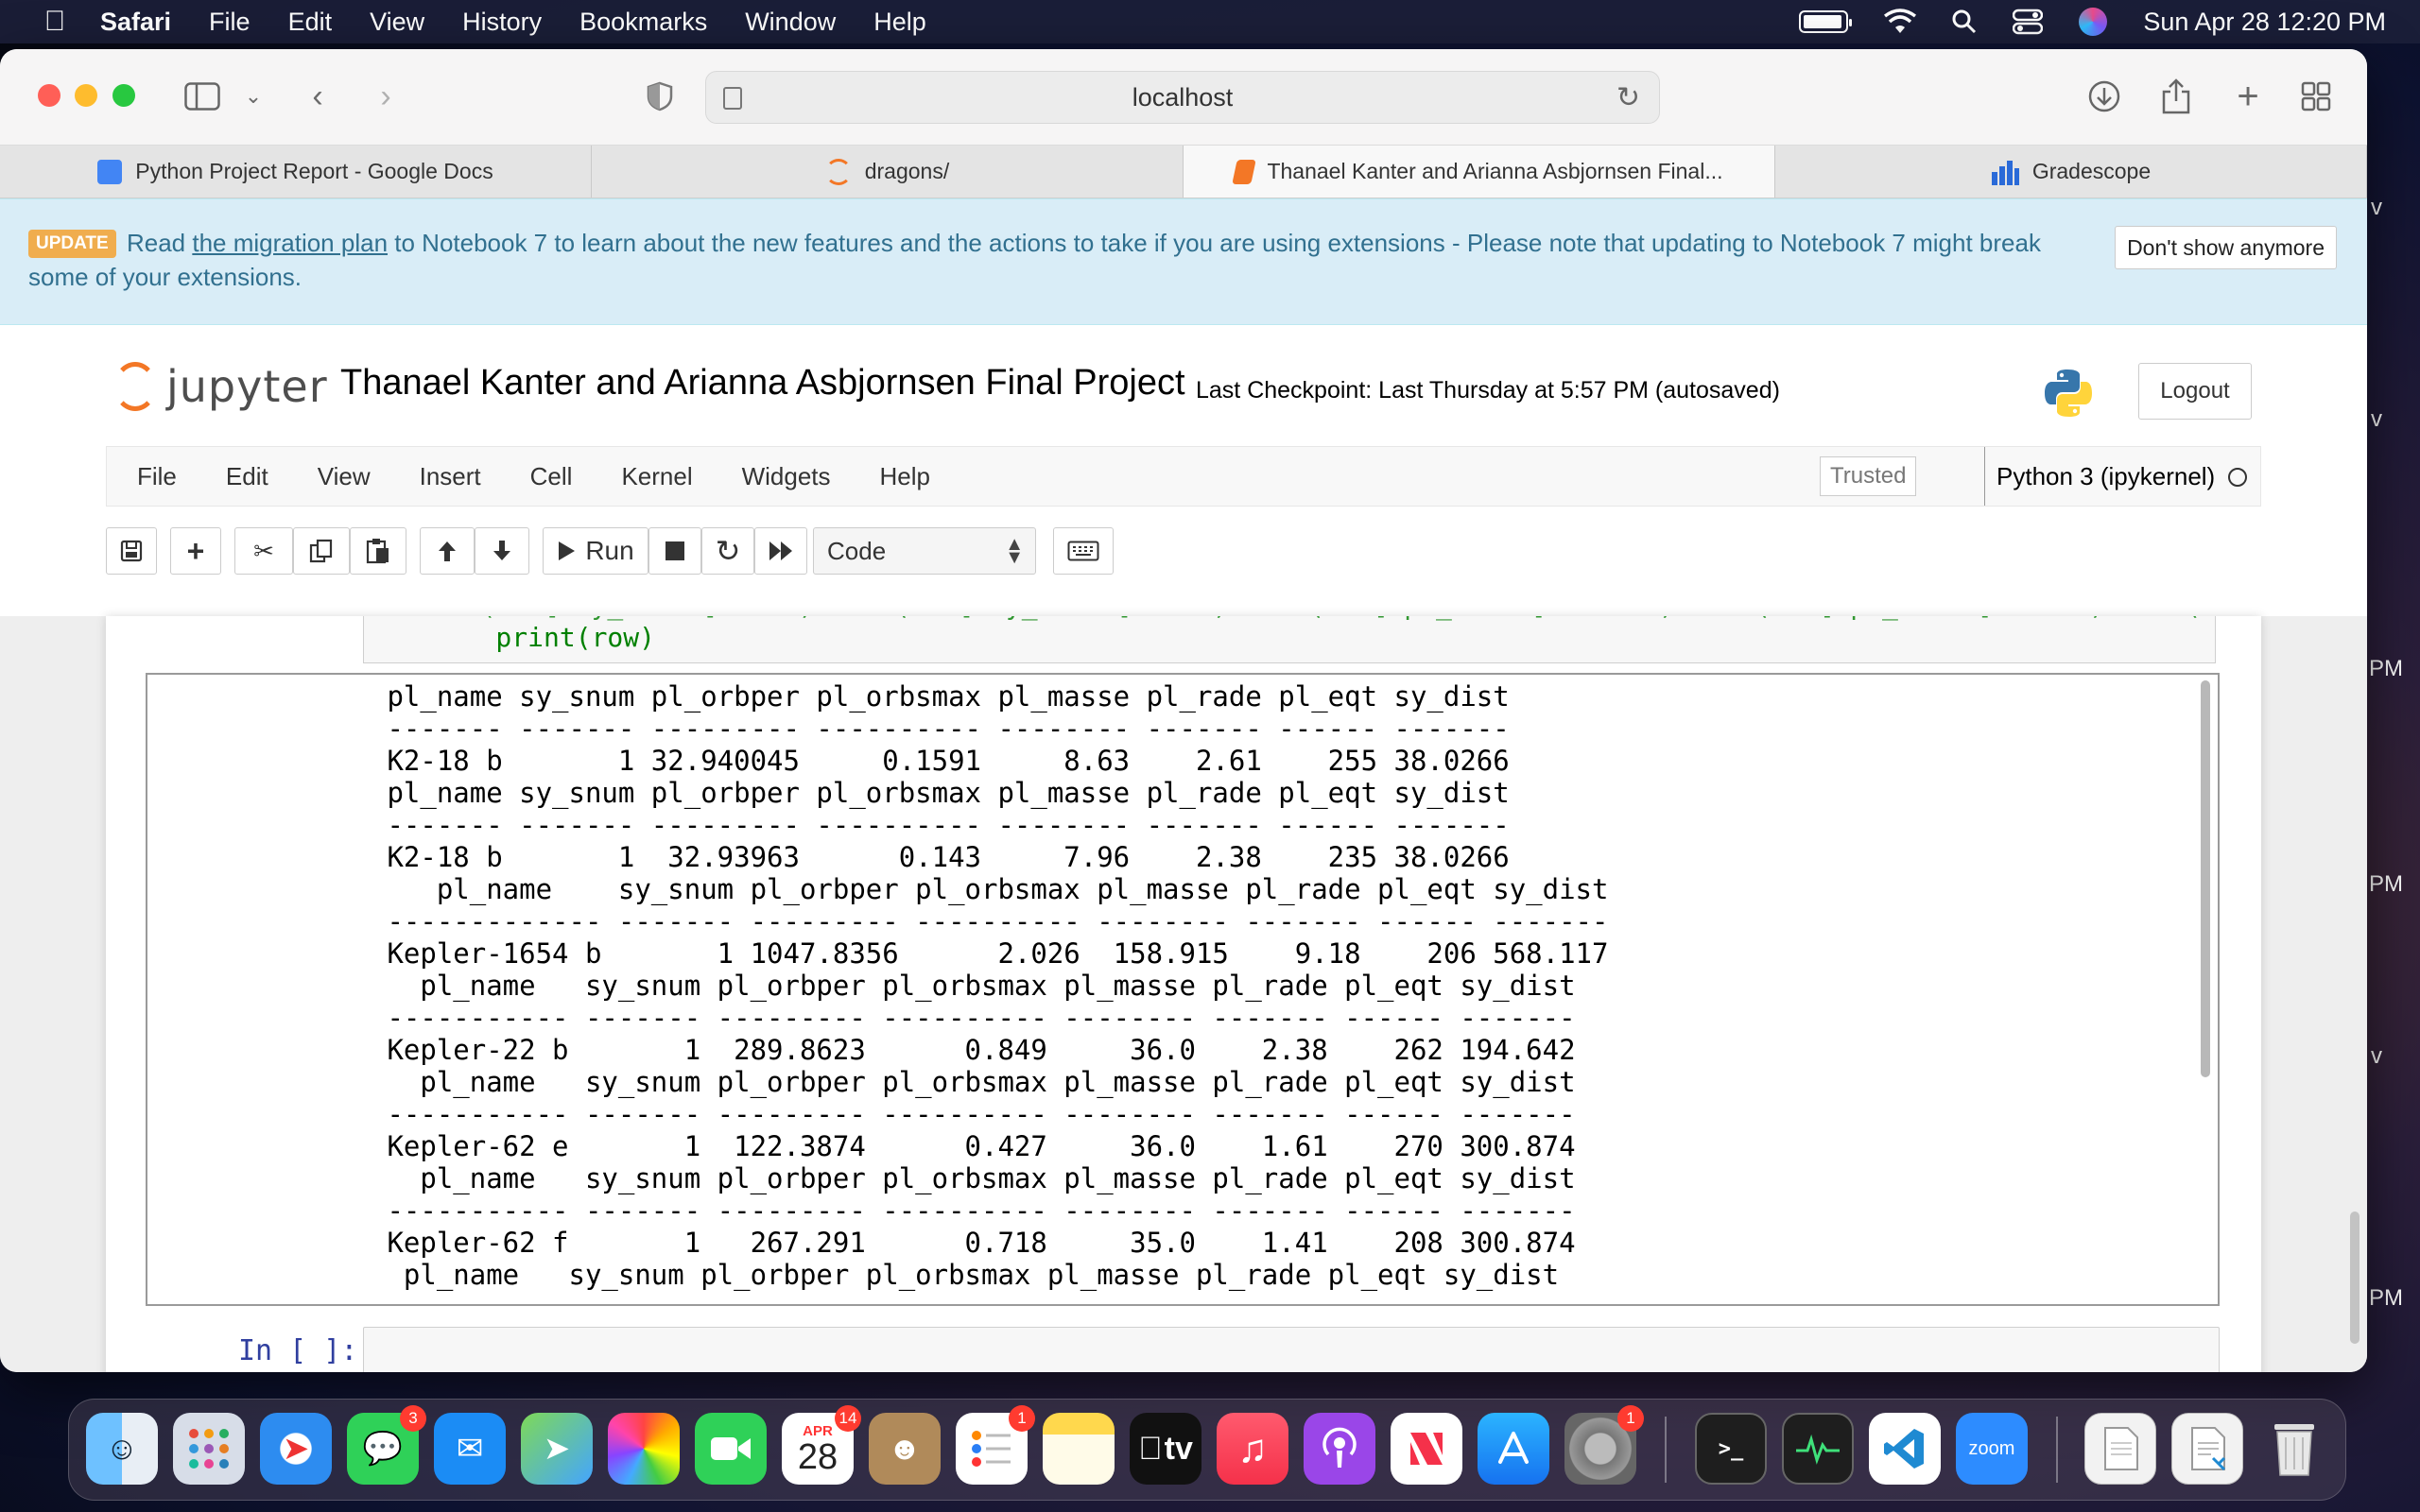 Image resolution: width=2420 pixels, height=1512 pixels. Describe the element at coordinates (263, 551) in the screenshot. I see `cut-icon: ✂` at that location.